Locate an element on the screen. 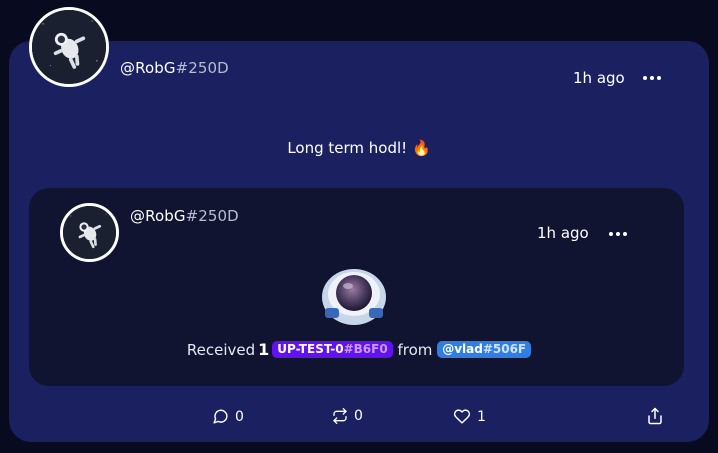 Image resolution: width=718 pixels, height=453 pixels. more-options-icon is located at coordinates (652, 78).